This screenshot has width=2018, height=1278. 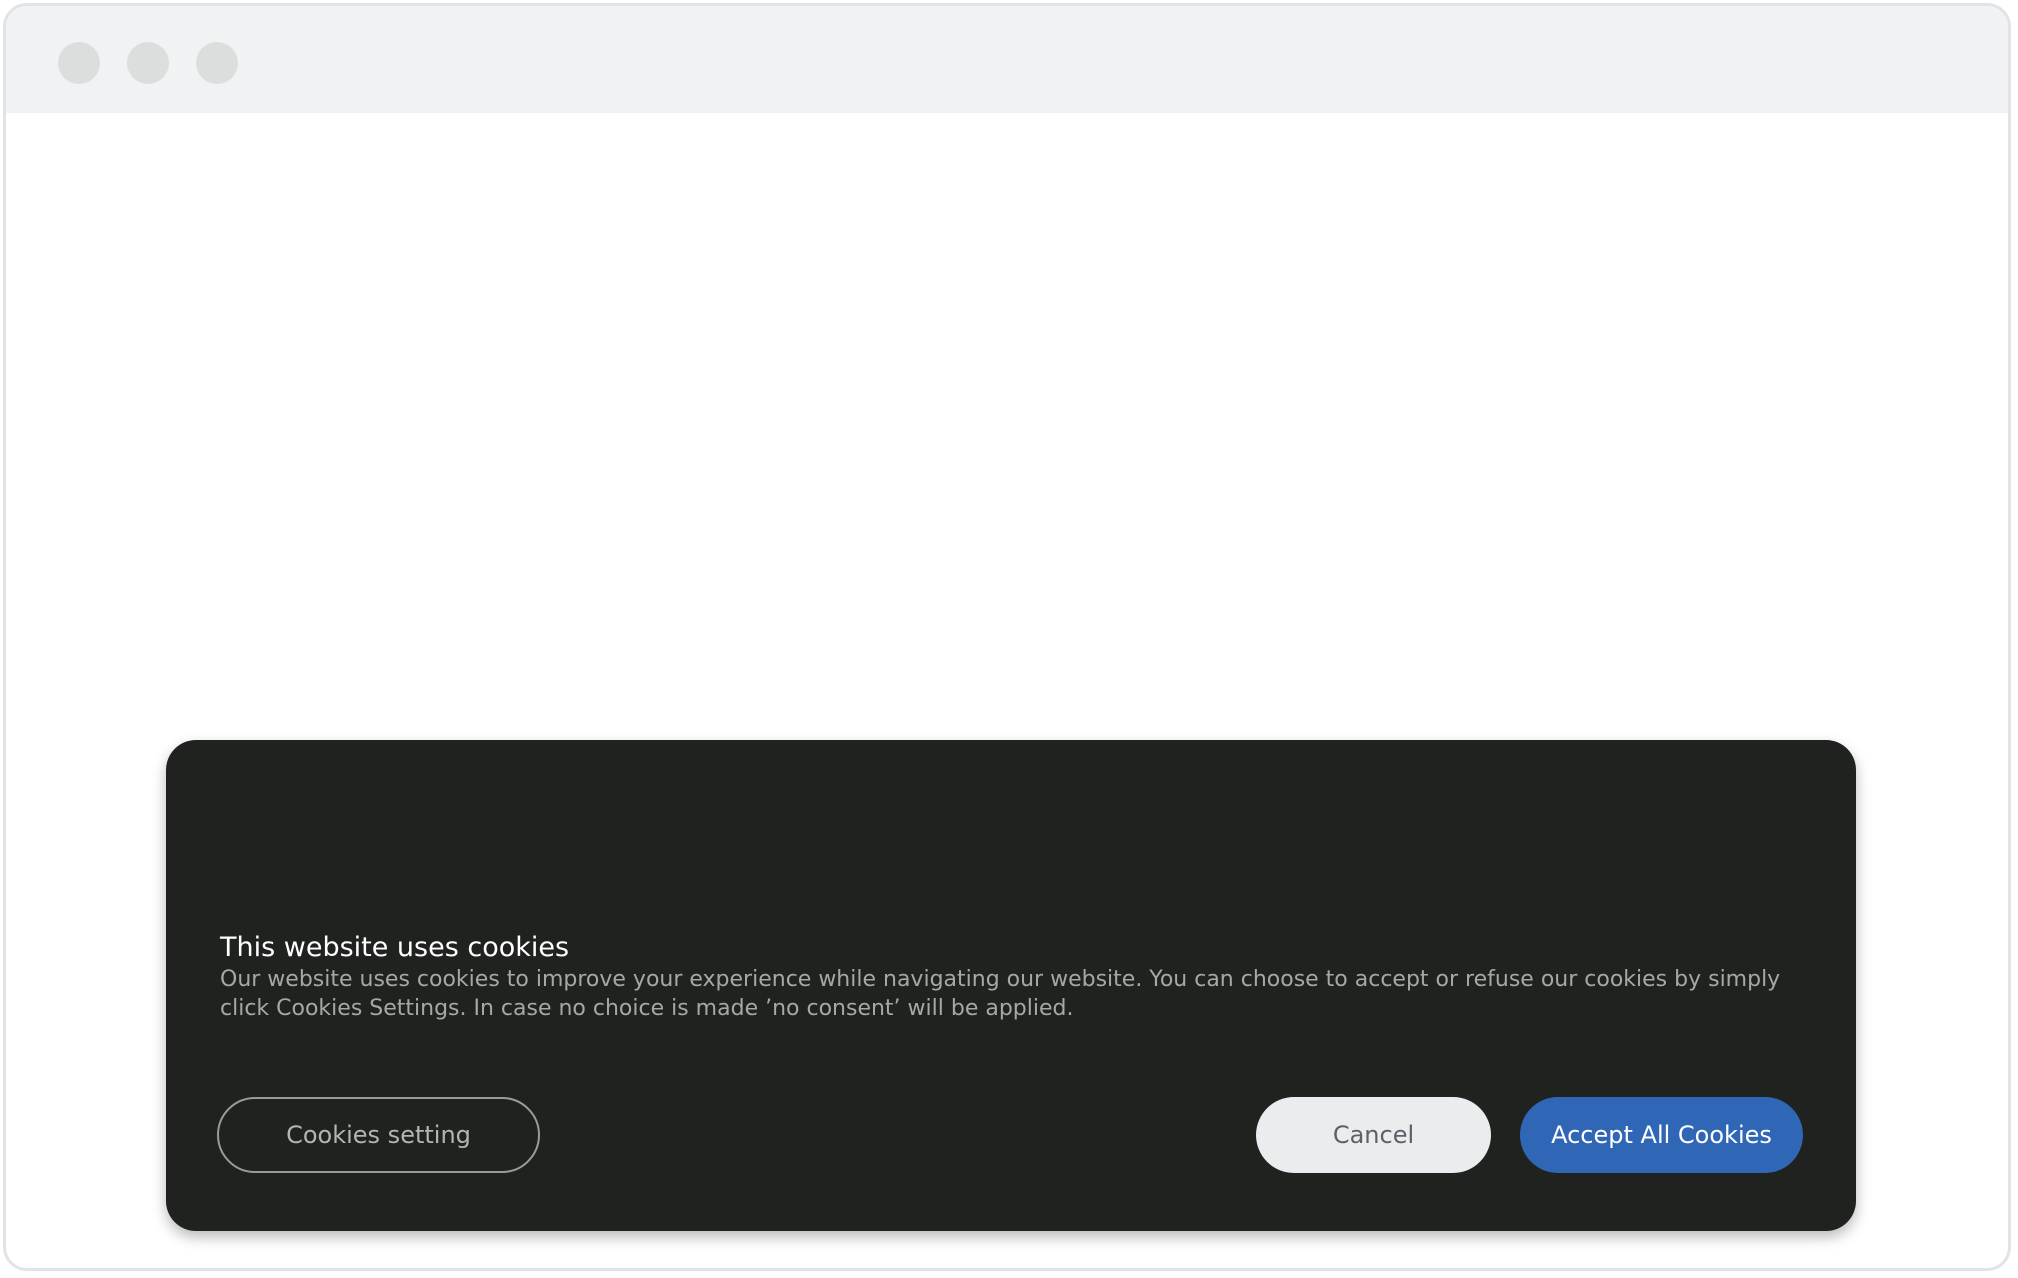 I want to click on close-window-dot, so click(x=79, y=63).